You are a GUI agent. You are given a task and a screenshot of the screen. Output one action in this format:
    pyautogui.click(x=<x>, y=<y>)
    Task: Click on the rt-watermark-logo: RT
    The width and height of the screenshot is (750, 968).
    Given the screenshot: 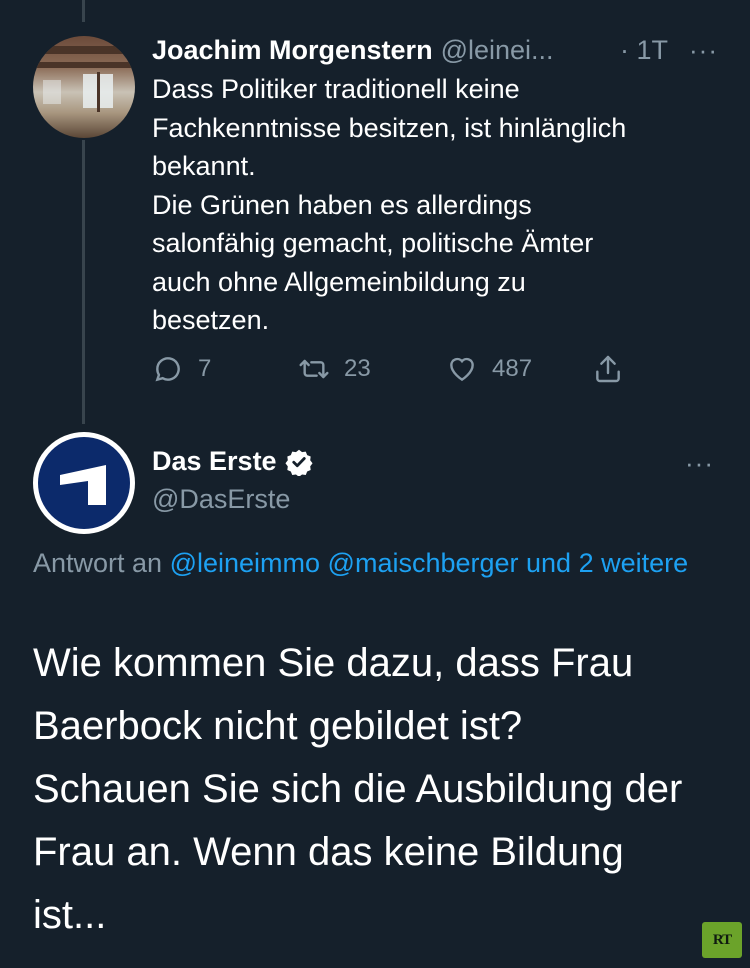 What is the action you would take?
    pyautogui.click(x=722, y=940)
    